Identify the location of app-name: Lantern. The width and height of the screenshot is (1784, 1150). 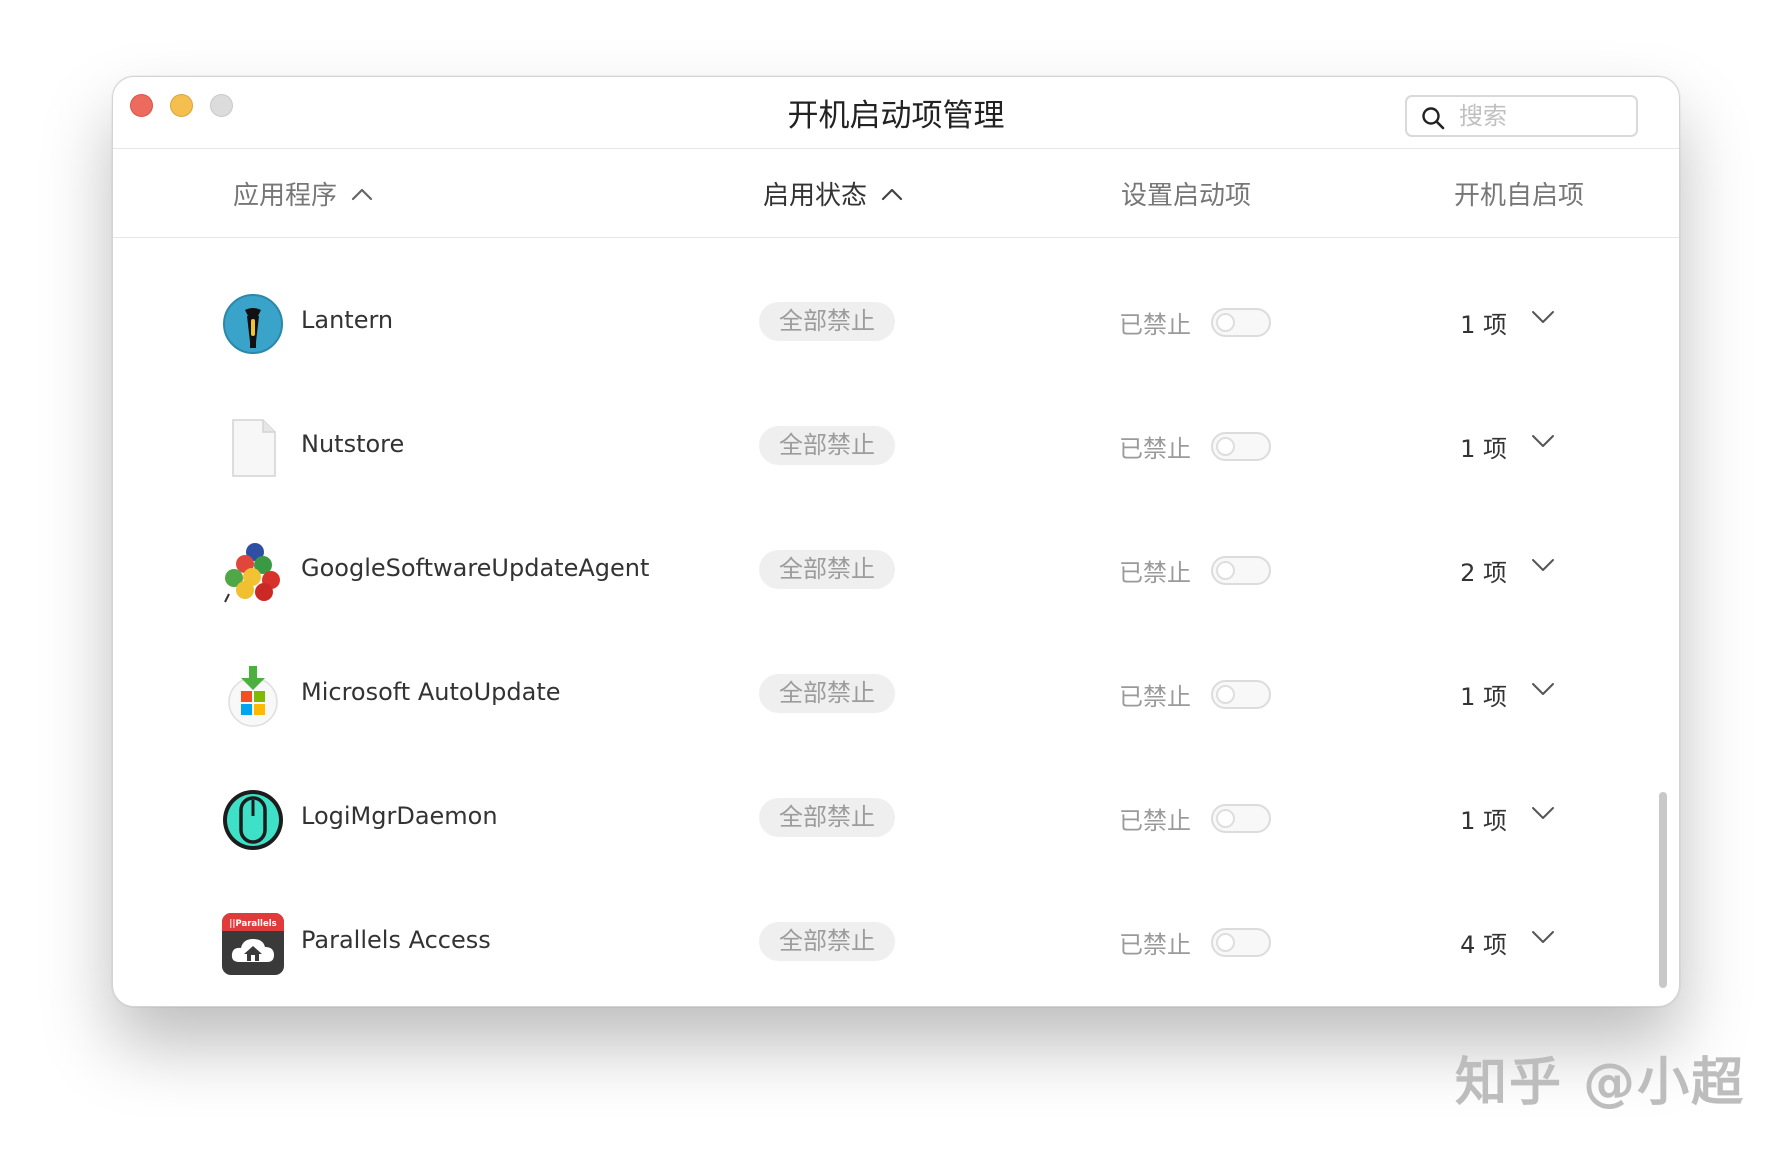
(347, 320).